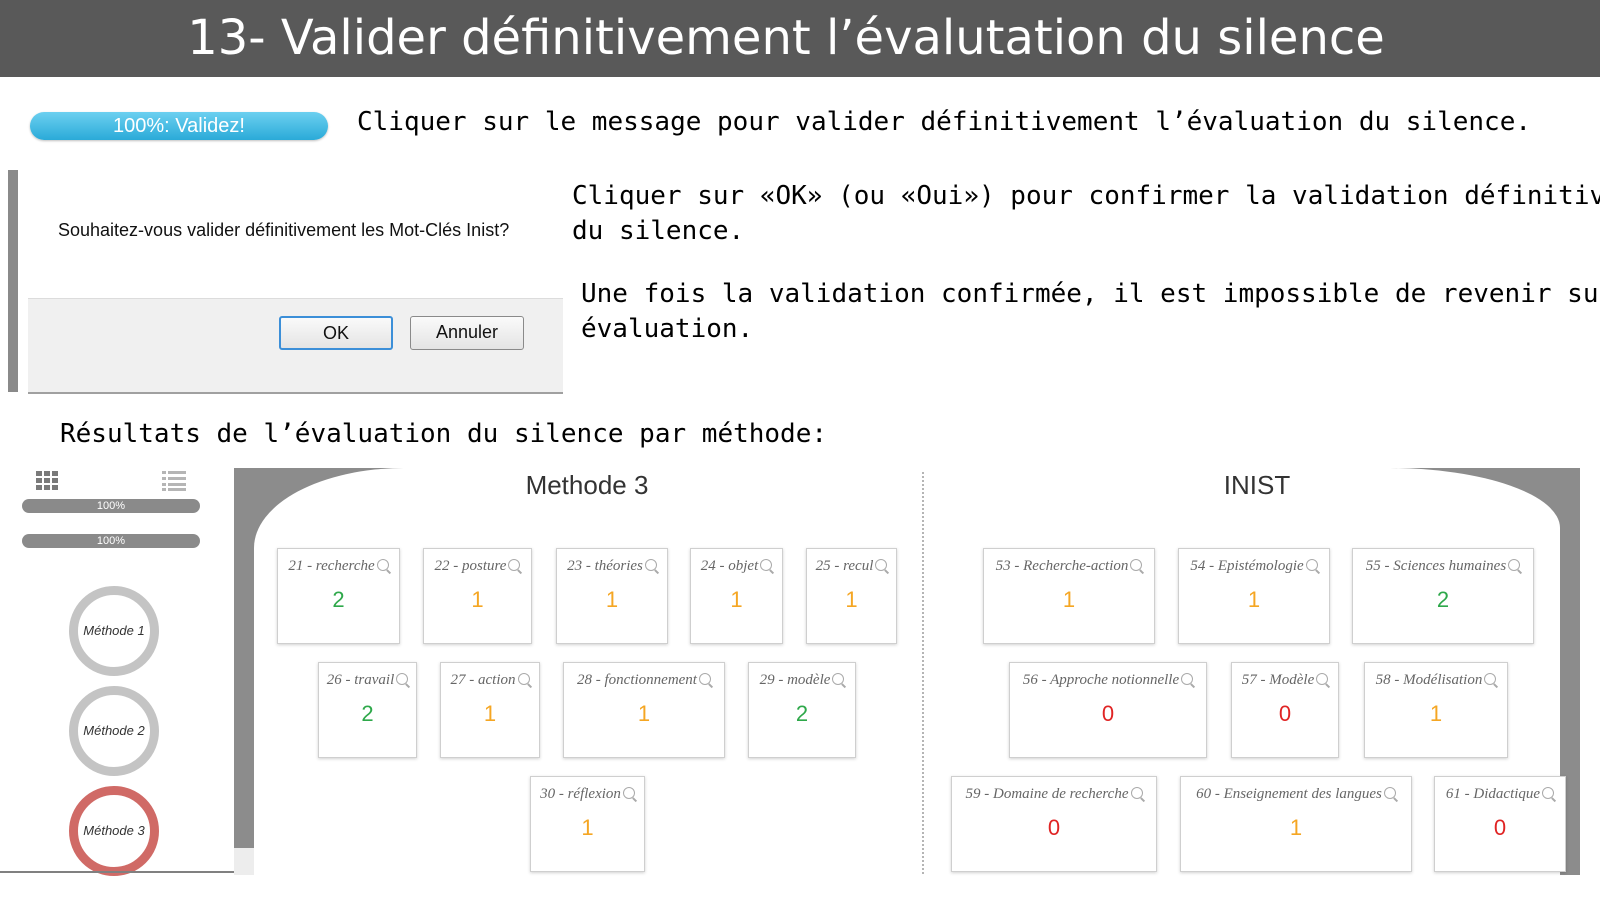  I want to click on grid-view-icon, so click(47, 481).